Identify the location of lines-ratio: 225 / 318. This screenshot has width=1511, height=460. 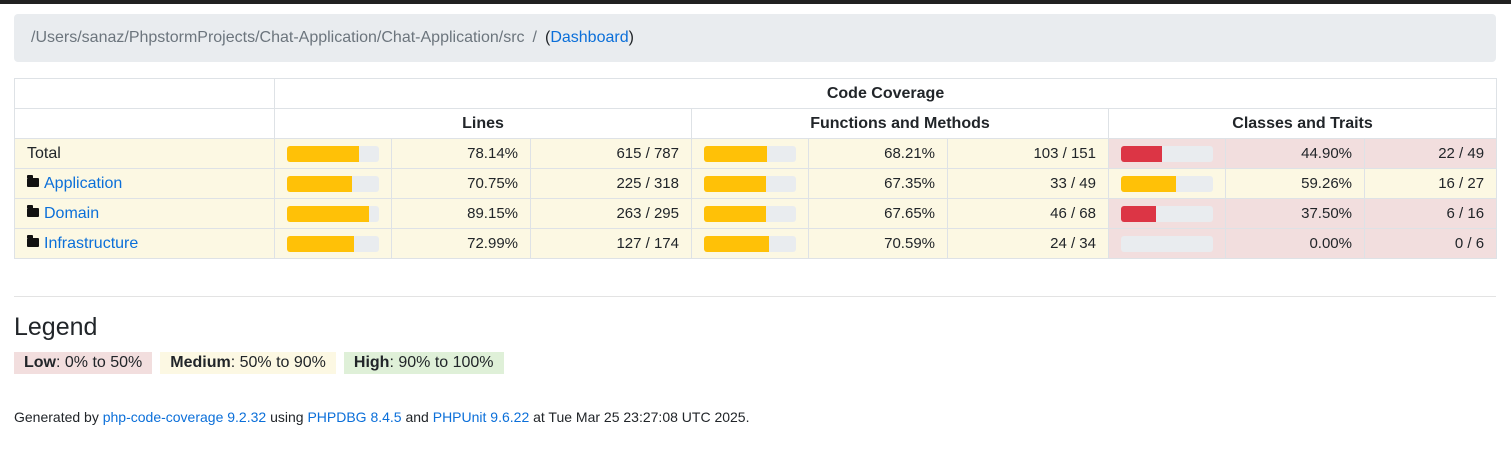
(611, 183).